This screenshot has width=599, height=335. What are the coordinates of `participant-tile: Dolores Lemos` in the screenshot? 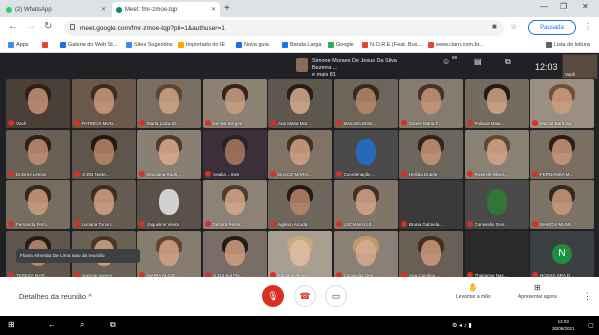 It's located at (38, 154).